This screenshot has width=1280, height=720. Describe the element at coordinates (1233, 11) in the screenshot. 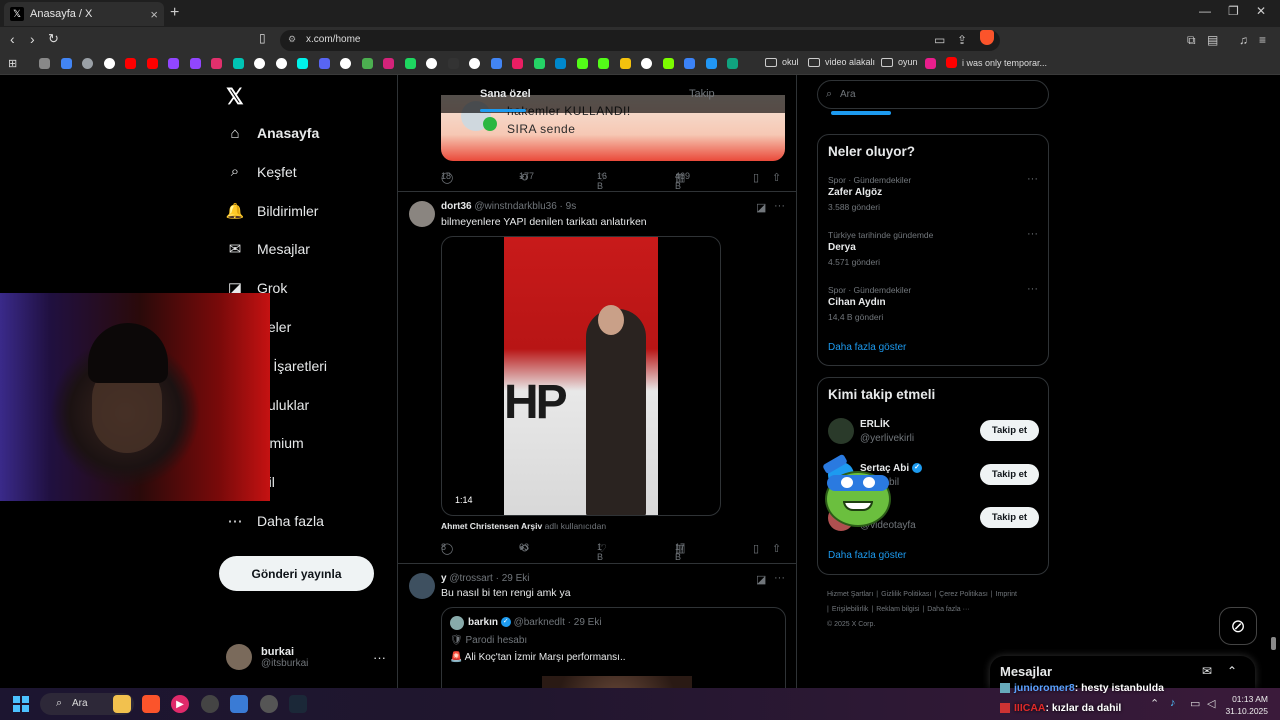

I see `maximize-icon: ❐` at that location.